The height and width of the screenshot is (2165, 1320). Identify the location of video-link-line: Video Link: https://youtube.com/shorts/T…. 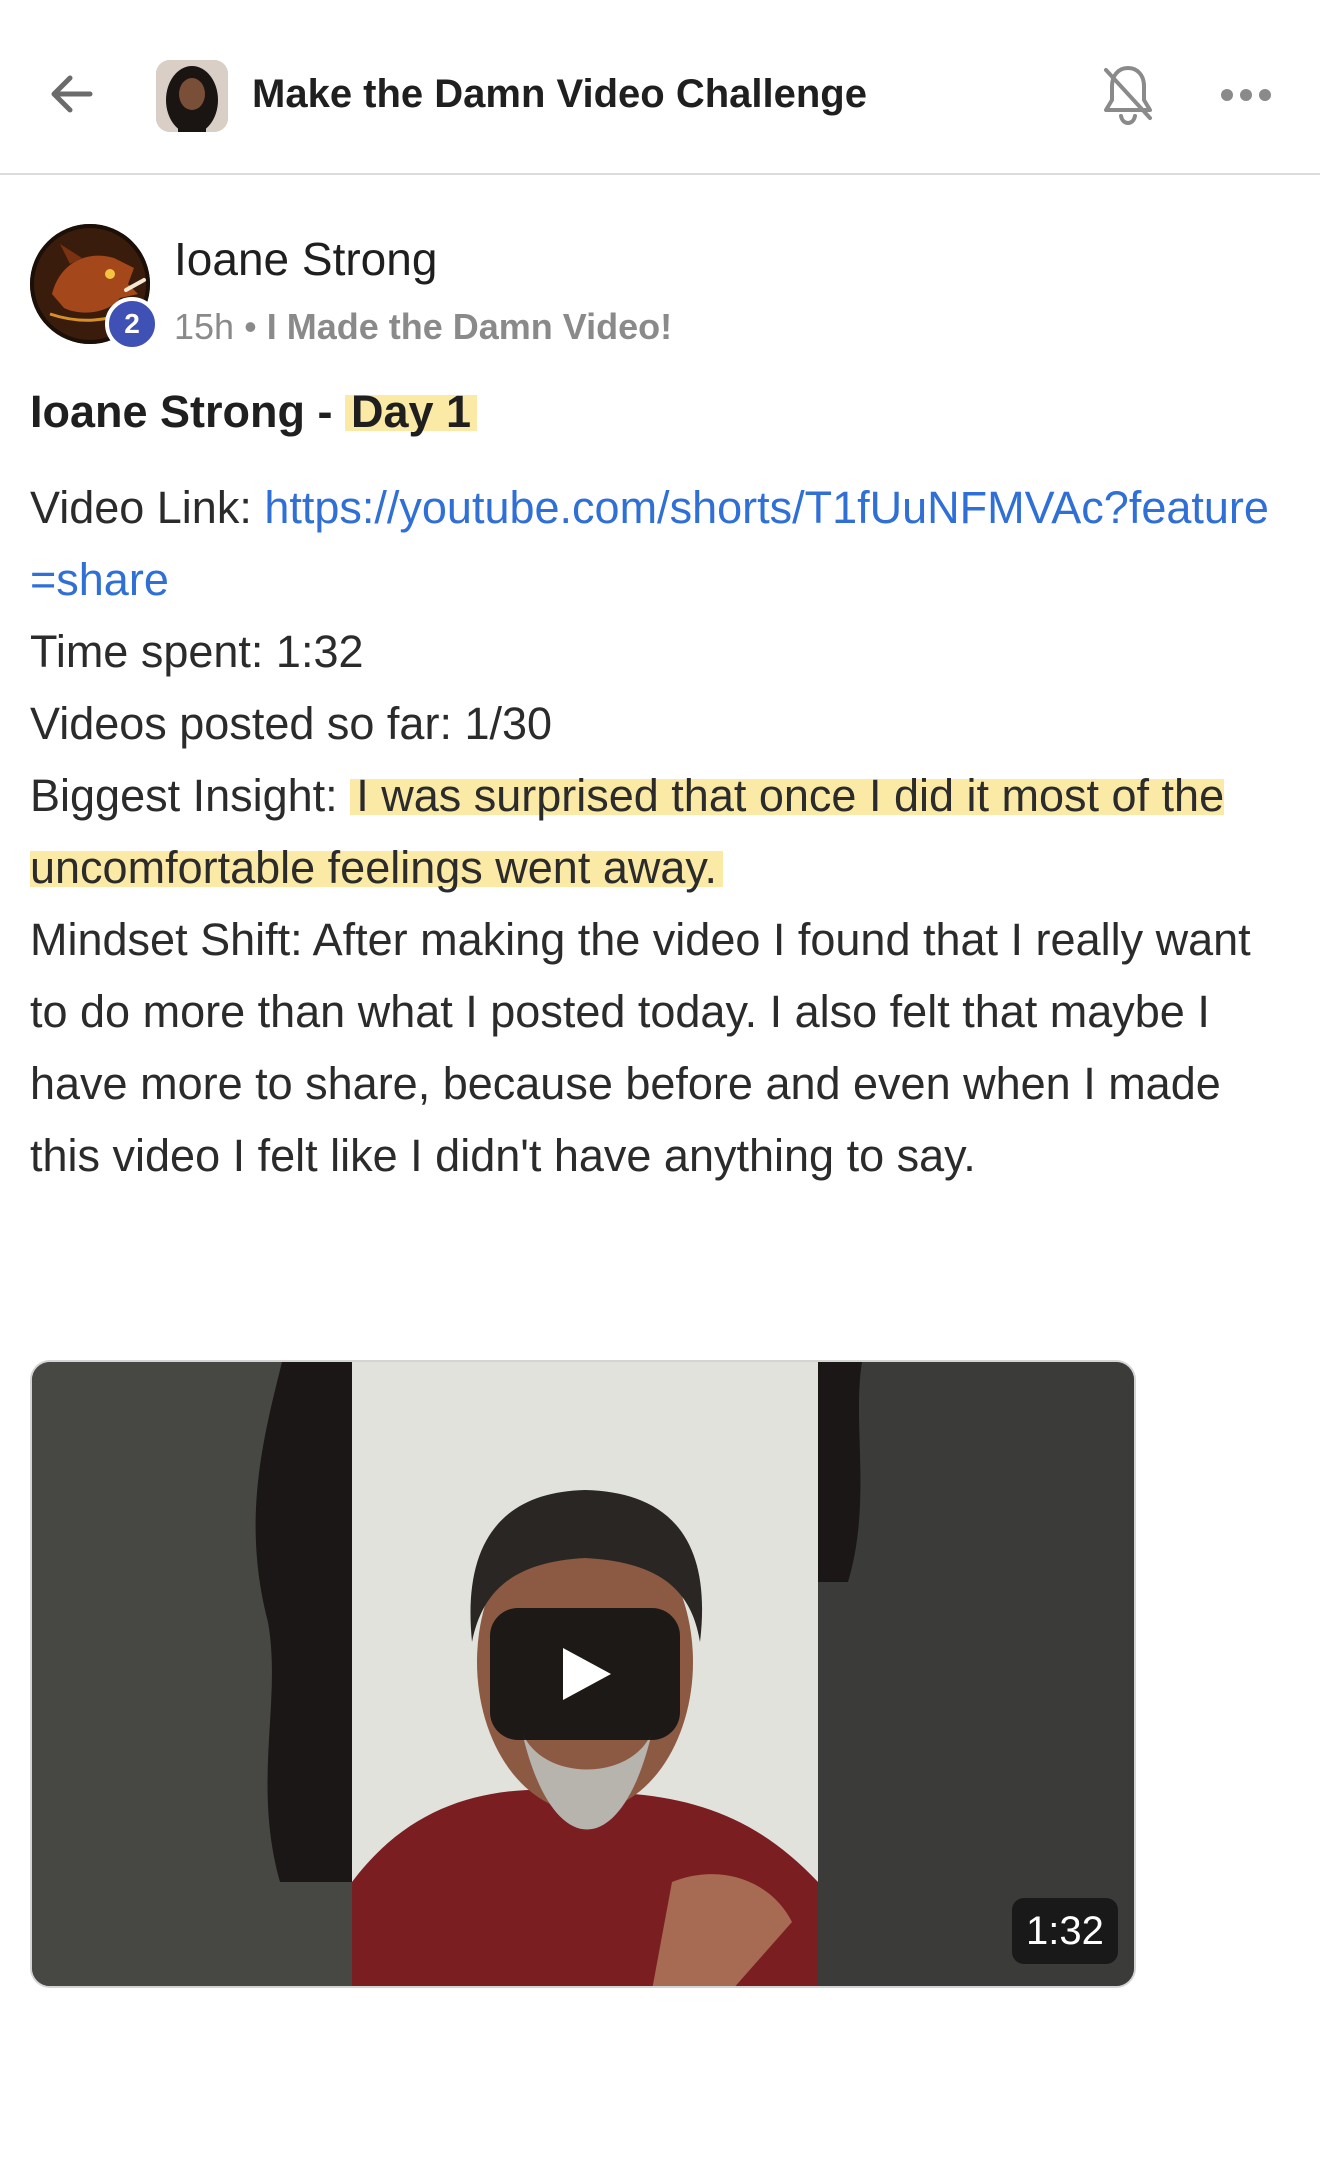
(660, 544).